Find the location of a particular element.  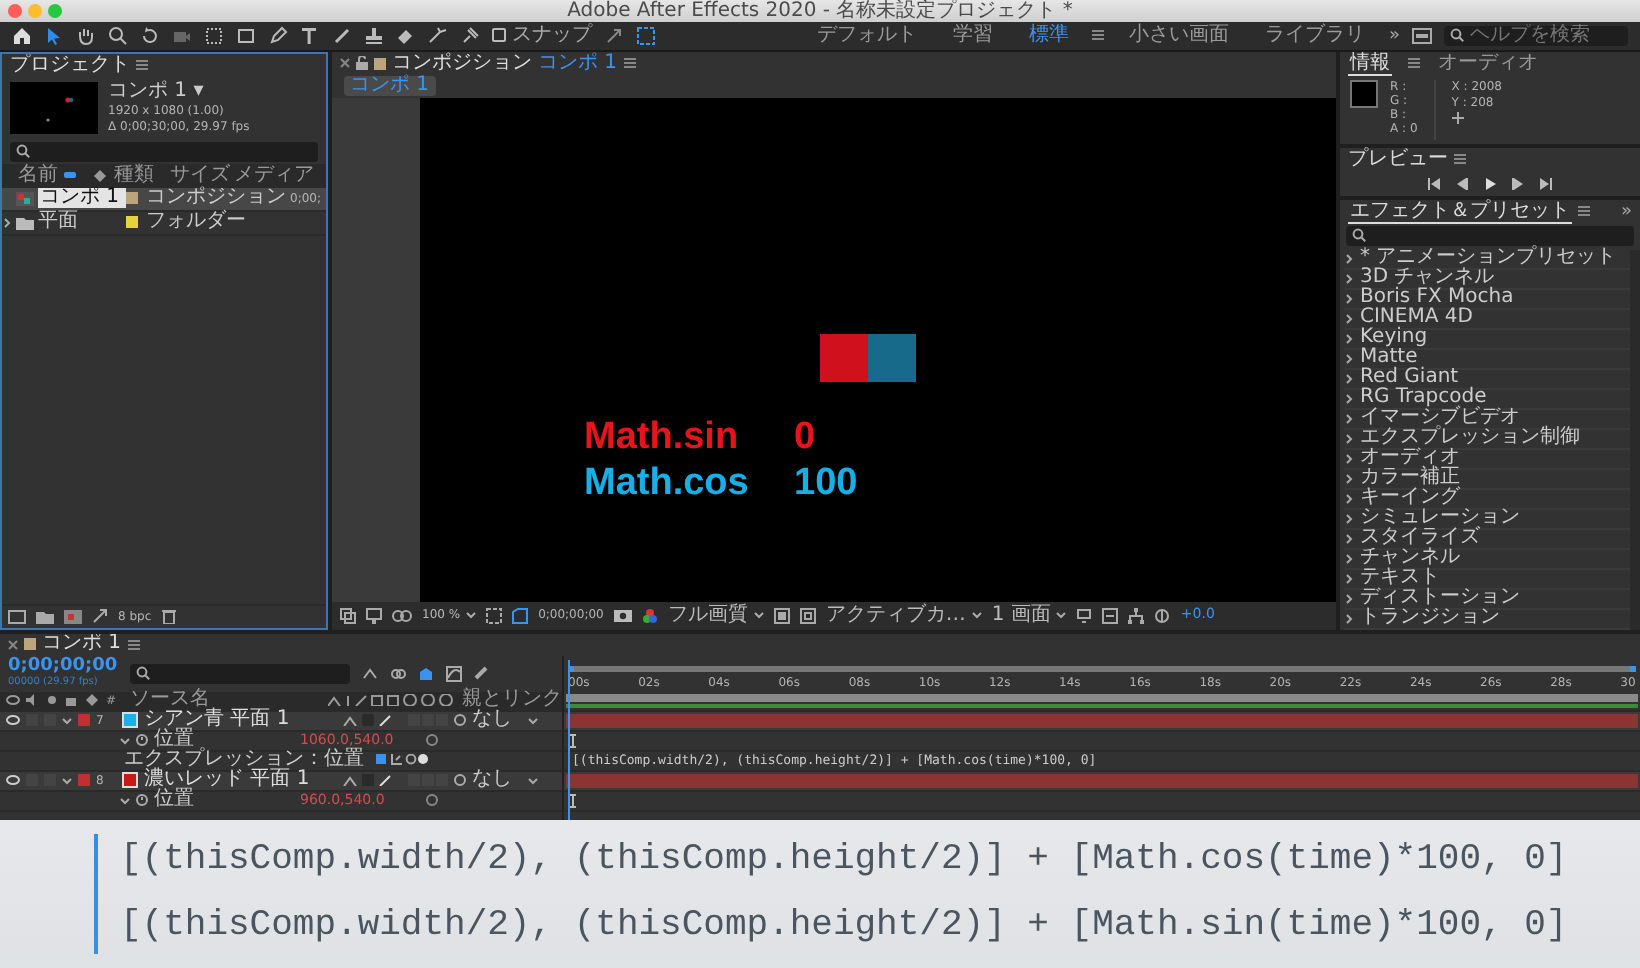

layer-search-field is located at coordinates (239, 673).